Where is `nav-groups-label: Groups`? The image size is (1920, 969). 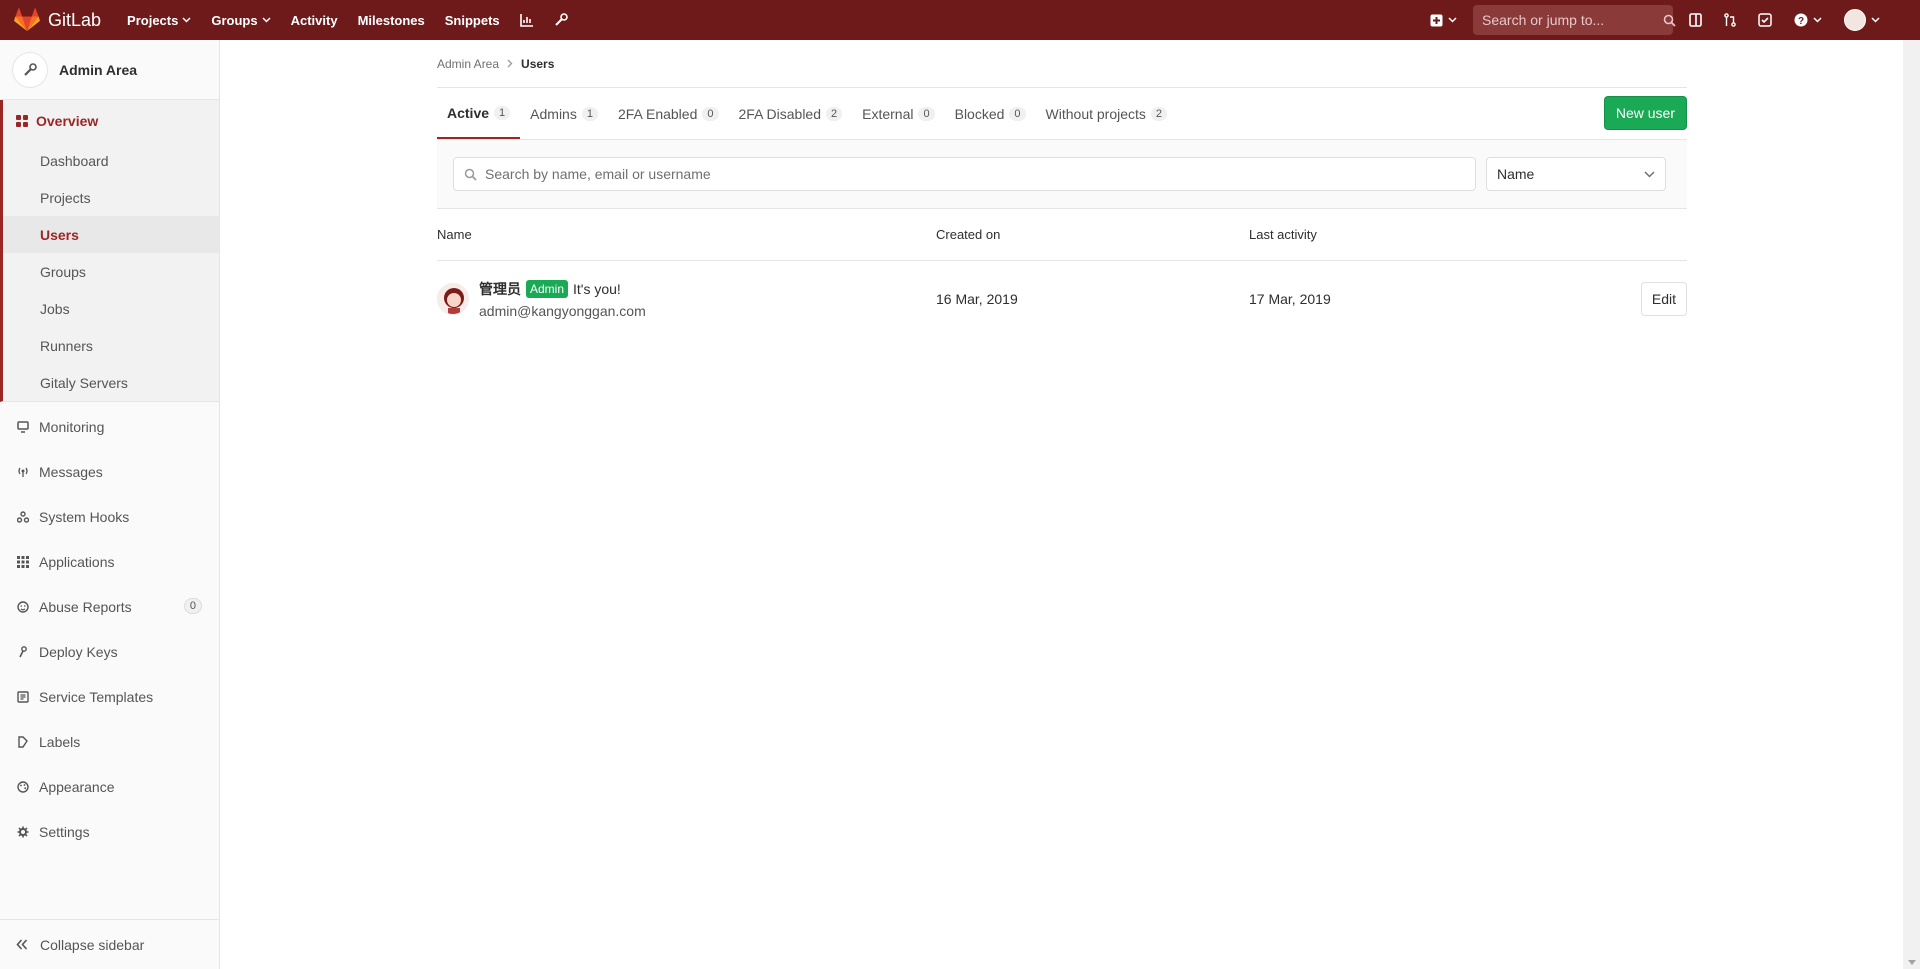 nav-groups-label: Groups is located at coordinates (234, 20).